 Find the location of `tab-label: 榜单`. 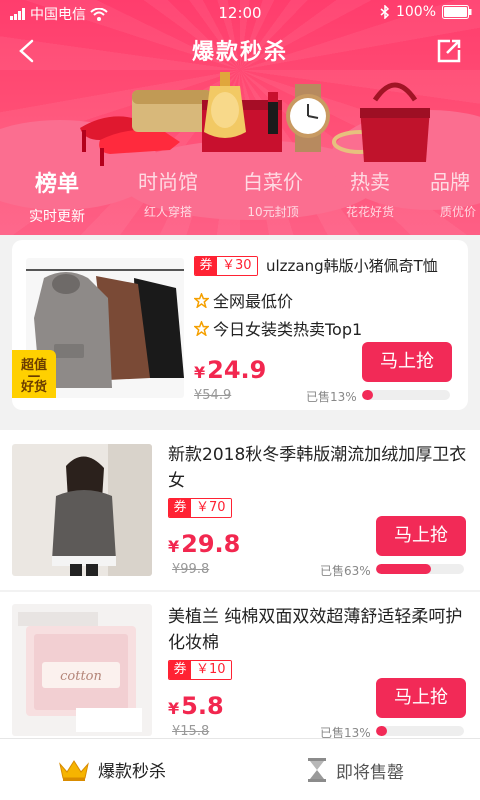

tab-label: 榜单 is located at coordinates (56, 184).